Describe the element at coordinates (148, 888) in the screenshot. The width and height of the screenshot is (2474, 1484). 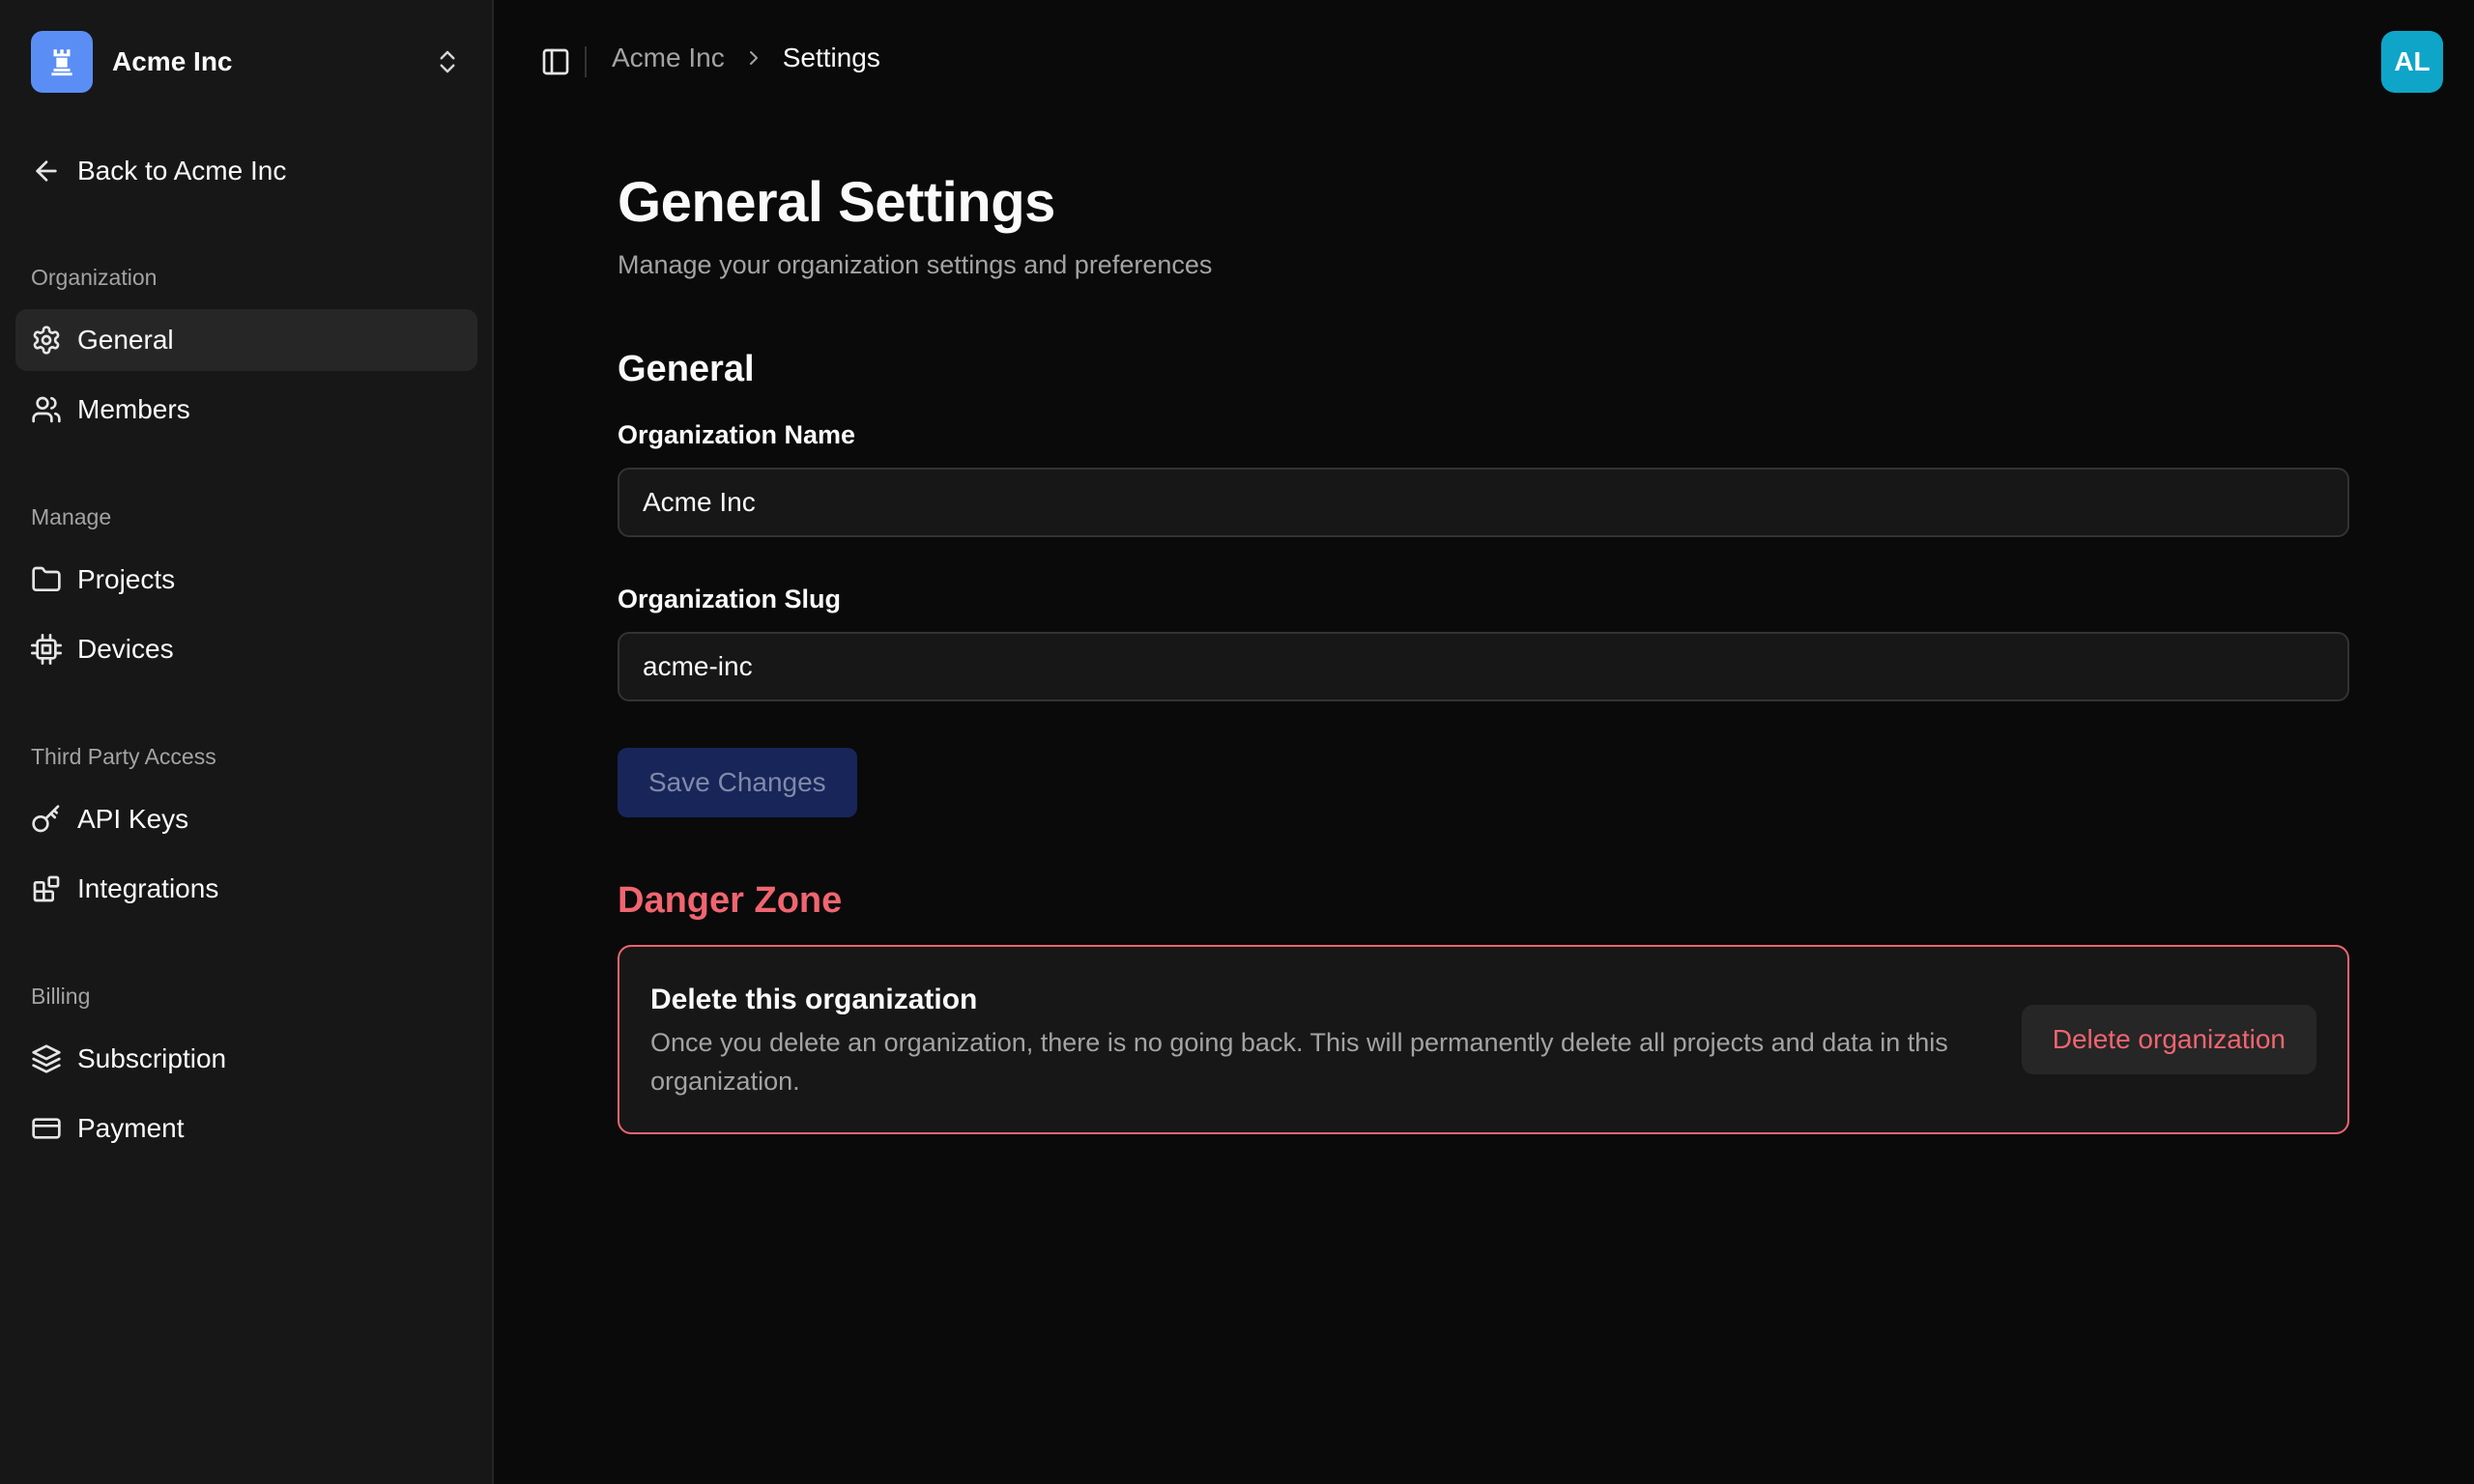
I see `sidebar-item-label: Integrations` at that location.